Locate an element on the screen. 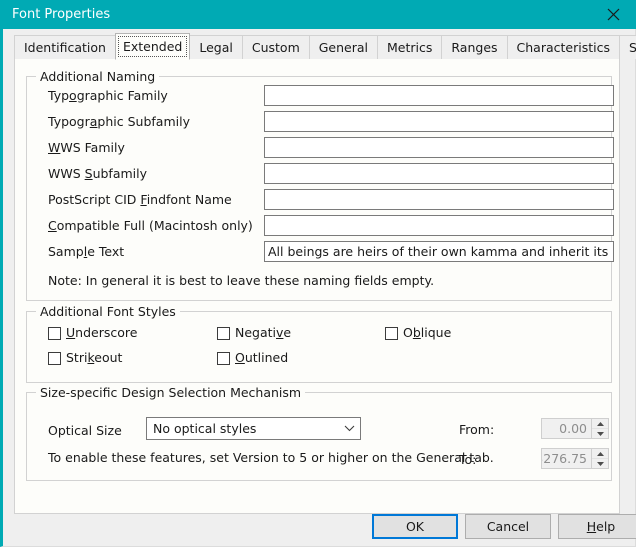  label-to: To: is located at coordinates (468, 459).